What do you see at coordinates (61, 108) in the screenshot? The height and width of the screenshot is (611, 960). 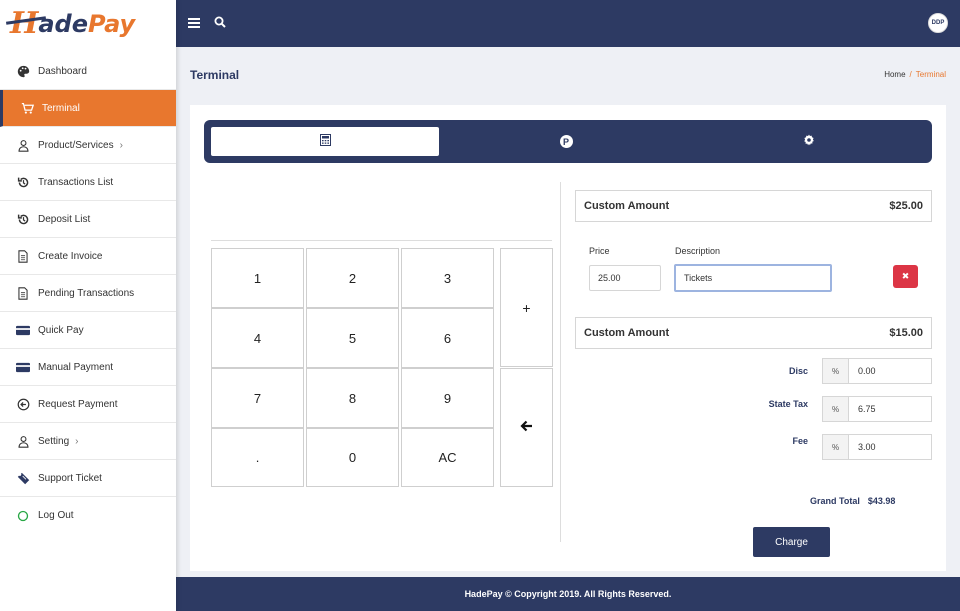 I see `sidebar-item-label: Terminal` at bounding box center [61, 108].